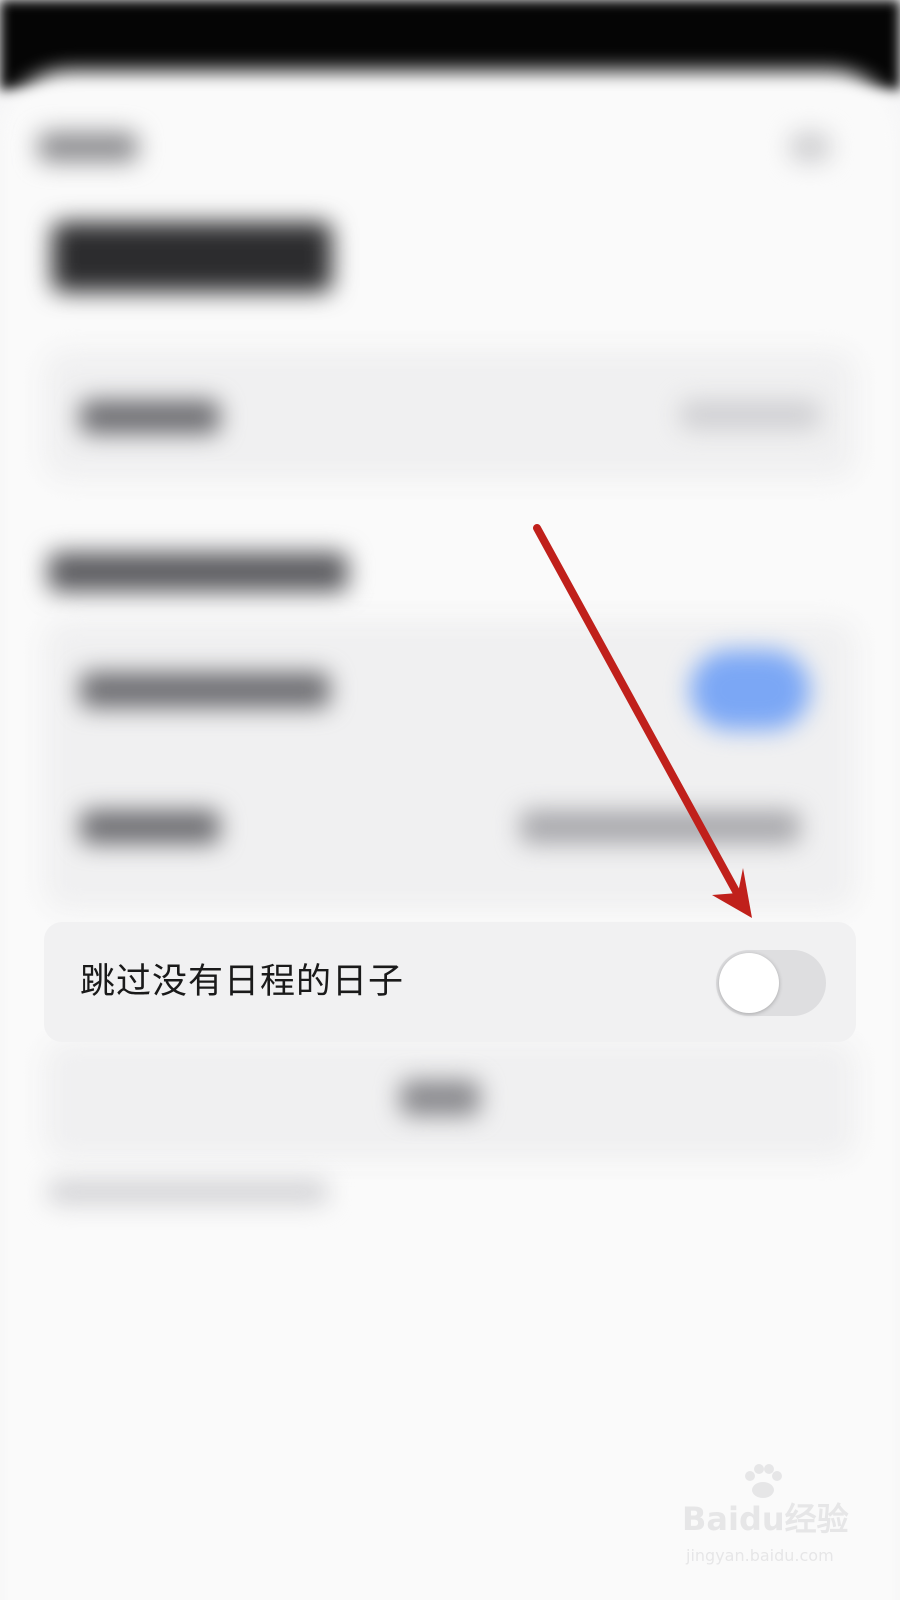  What do you see at coordinates (242, 982) in the screenshot?
I see `setting-label: 跳过没有日程的日子` at bounding box center [242, 982].